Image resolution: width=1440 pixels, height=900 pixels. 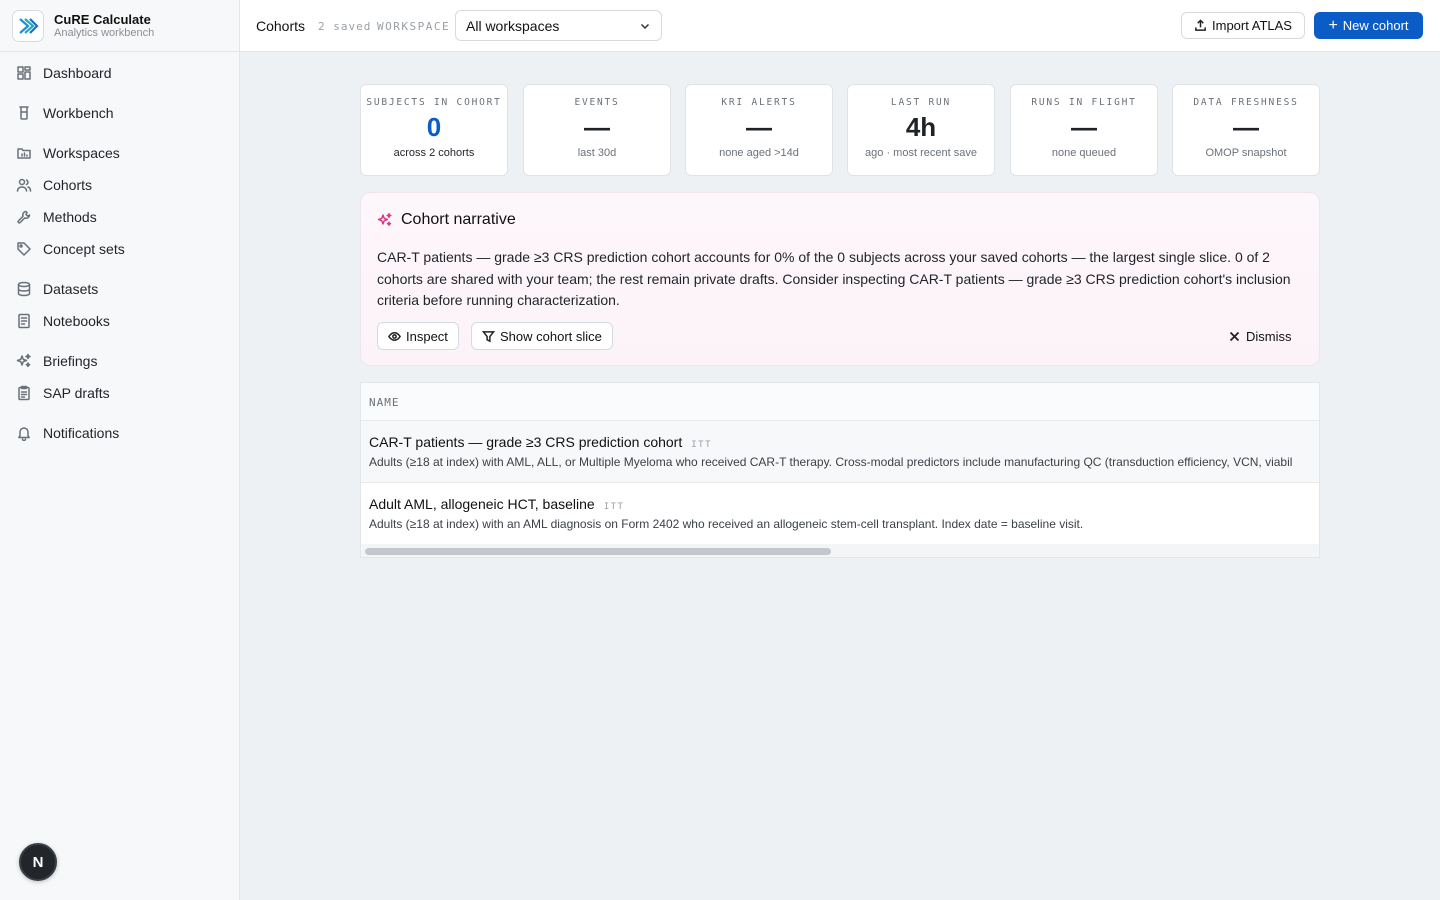 I want to click on sidebar-item-datasets: Datasets, so click(x=57, y=289).